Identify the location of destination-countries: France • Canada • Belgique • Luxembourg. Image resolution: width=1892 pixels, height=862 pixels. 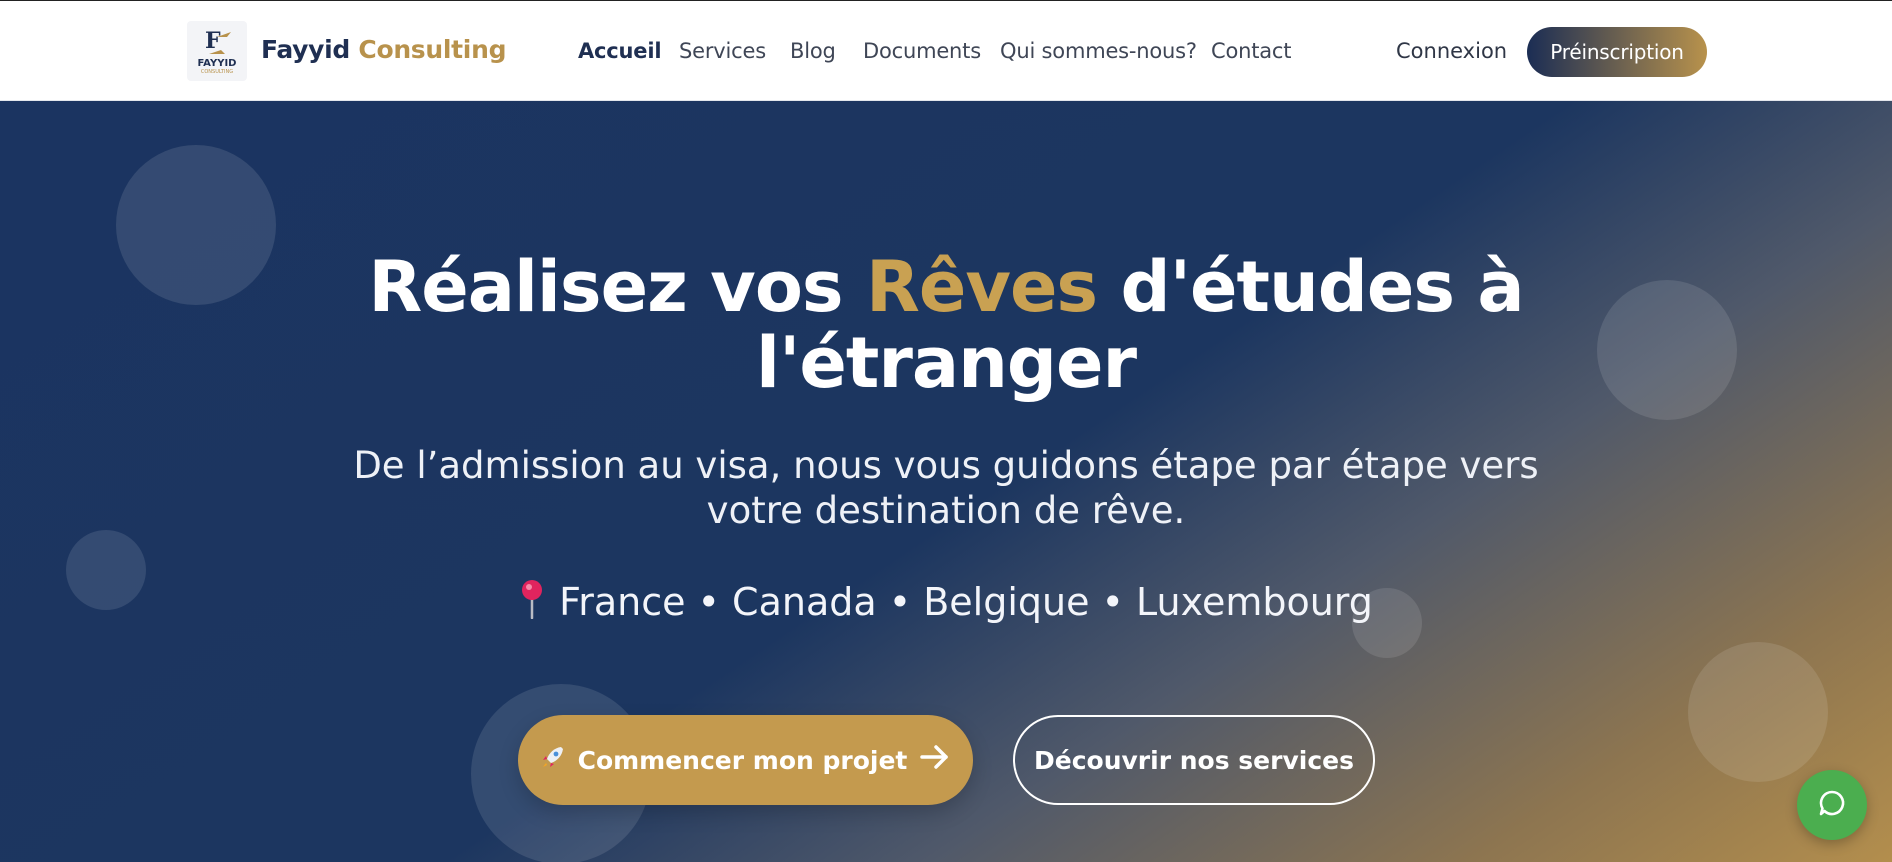
(946, 602).